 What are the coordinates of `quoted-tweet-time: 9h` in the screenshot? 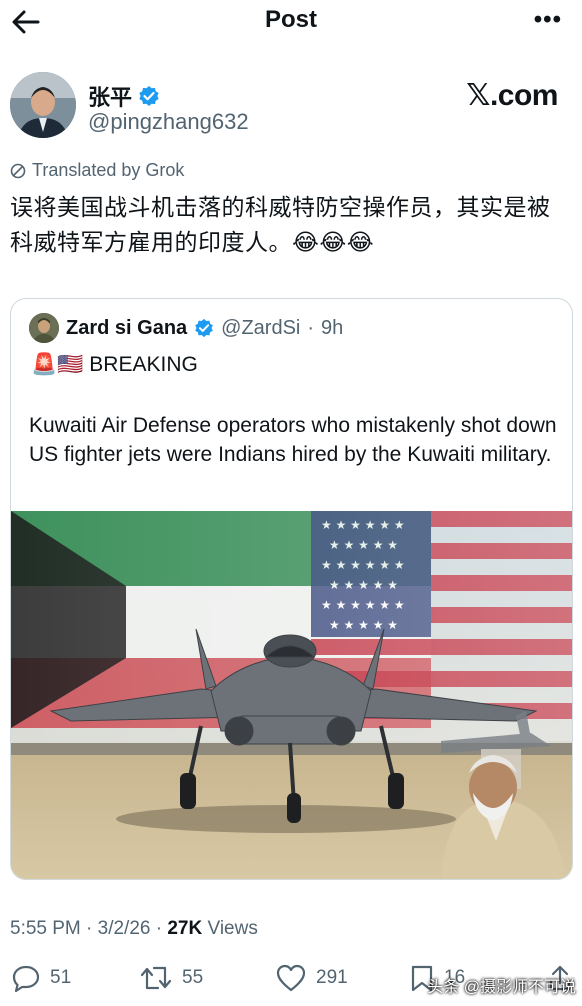 It's located at (332, 327).